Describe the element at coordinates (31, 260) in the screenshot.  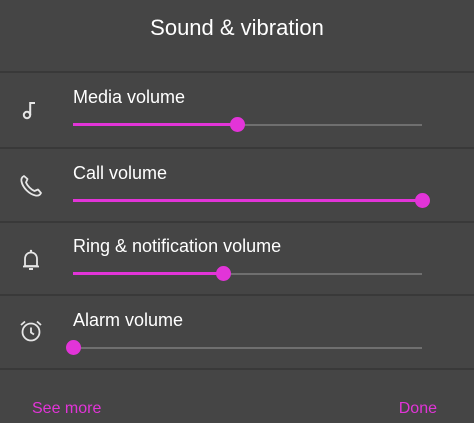
I see `bell-icon` at that location.